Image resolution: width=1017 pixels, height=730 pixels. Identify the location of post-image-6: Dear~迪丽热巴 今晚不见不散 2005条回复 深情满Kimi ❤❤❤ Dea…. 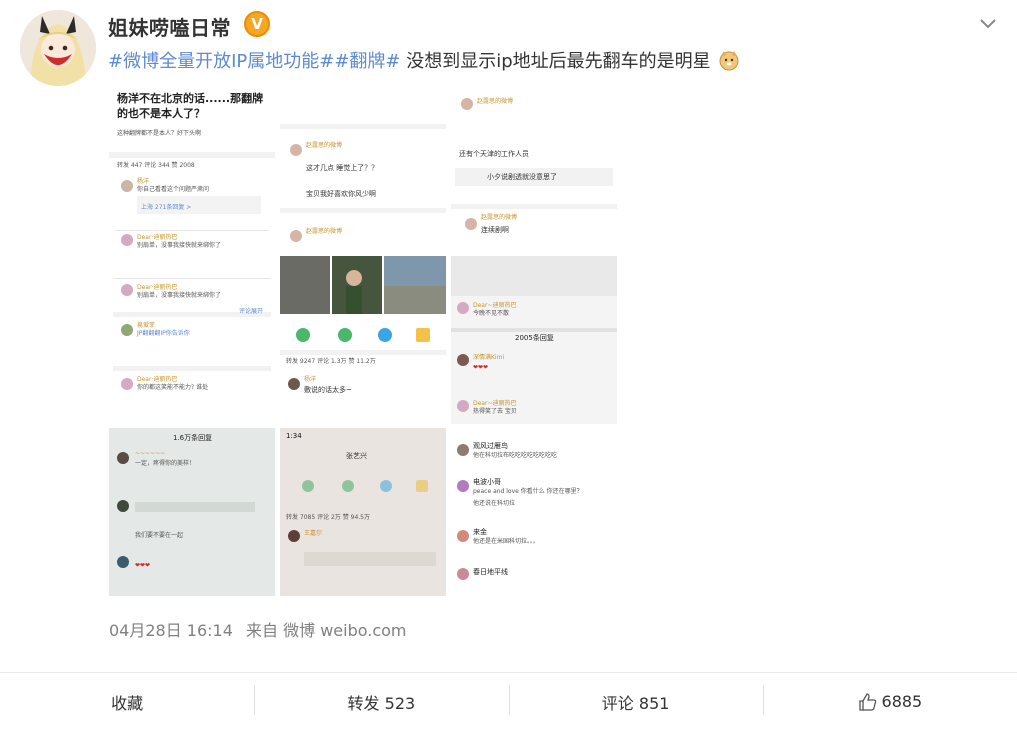
(534, 340).